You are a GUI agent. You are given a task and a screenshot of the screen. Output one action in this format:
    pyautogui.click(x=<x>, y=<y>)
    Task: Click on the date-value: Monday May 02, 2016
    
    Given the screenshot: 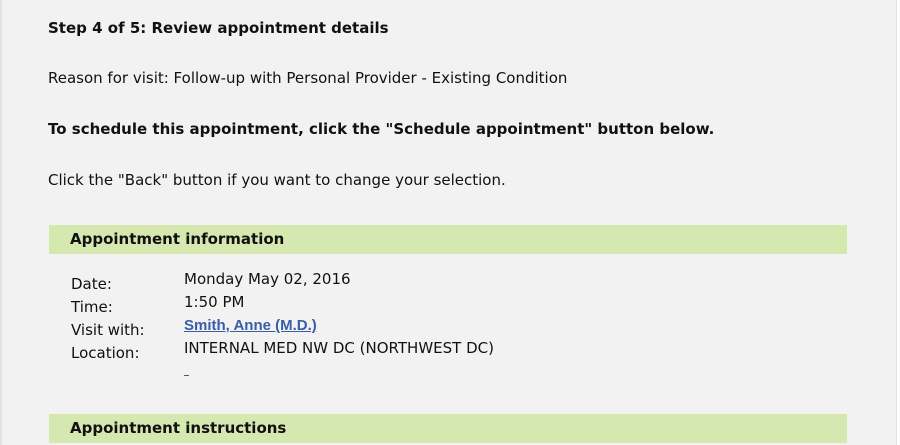 What is the action you would take?
    pyautogui.click(x=267, y=279)
    